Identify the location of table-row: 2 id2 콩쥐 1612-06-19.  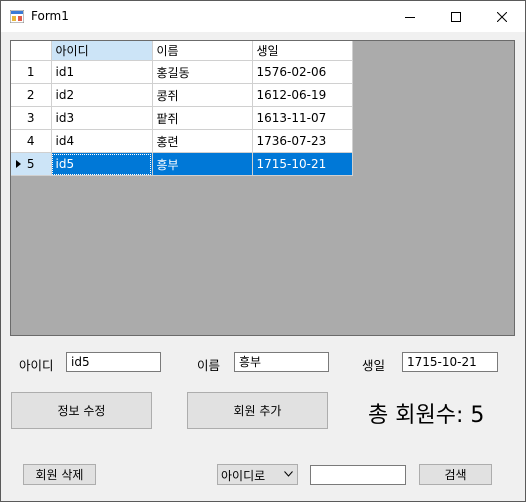
(182, 95).